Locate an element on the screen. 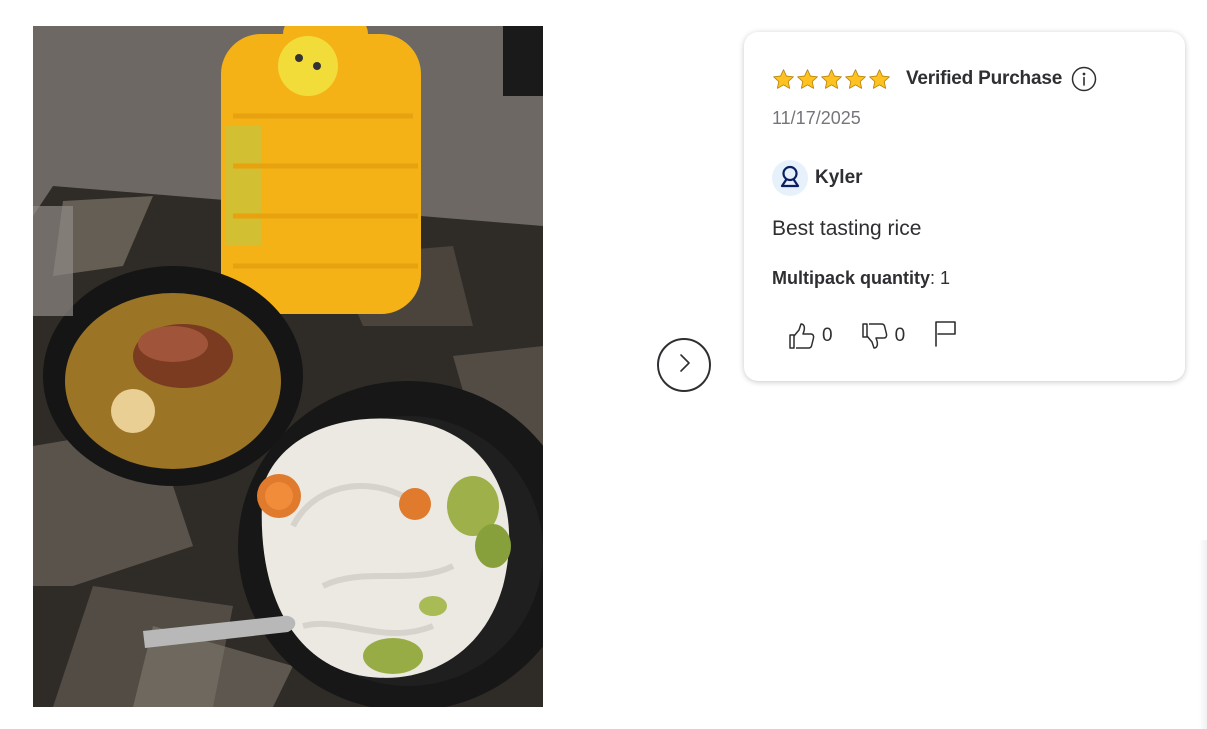 The width and height of the screenshot is (1207, 729). page-edge-shadow is located at coordinates (1203, 634).